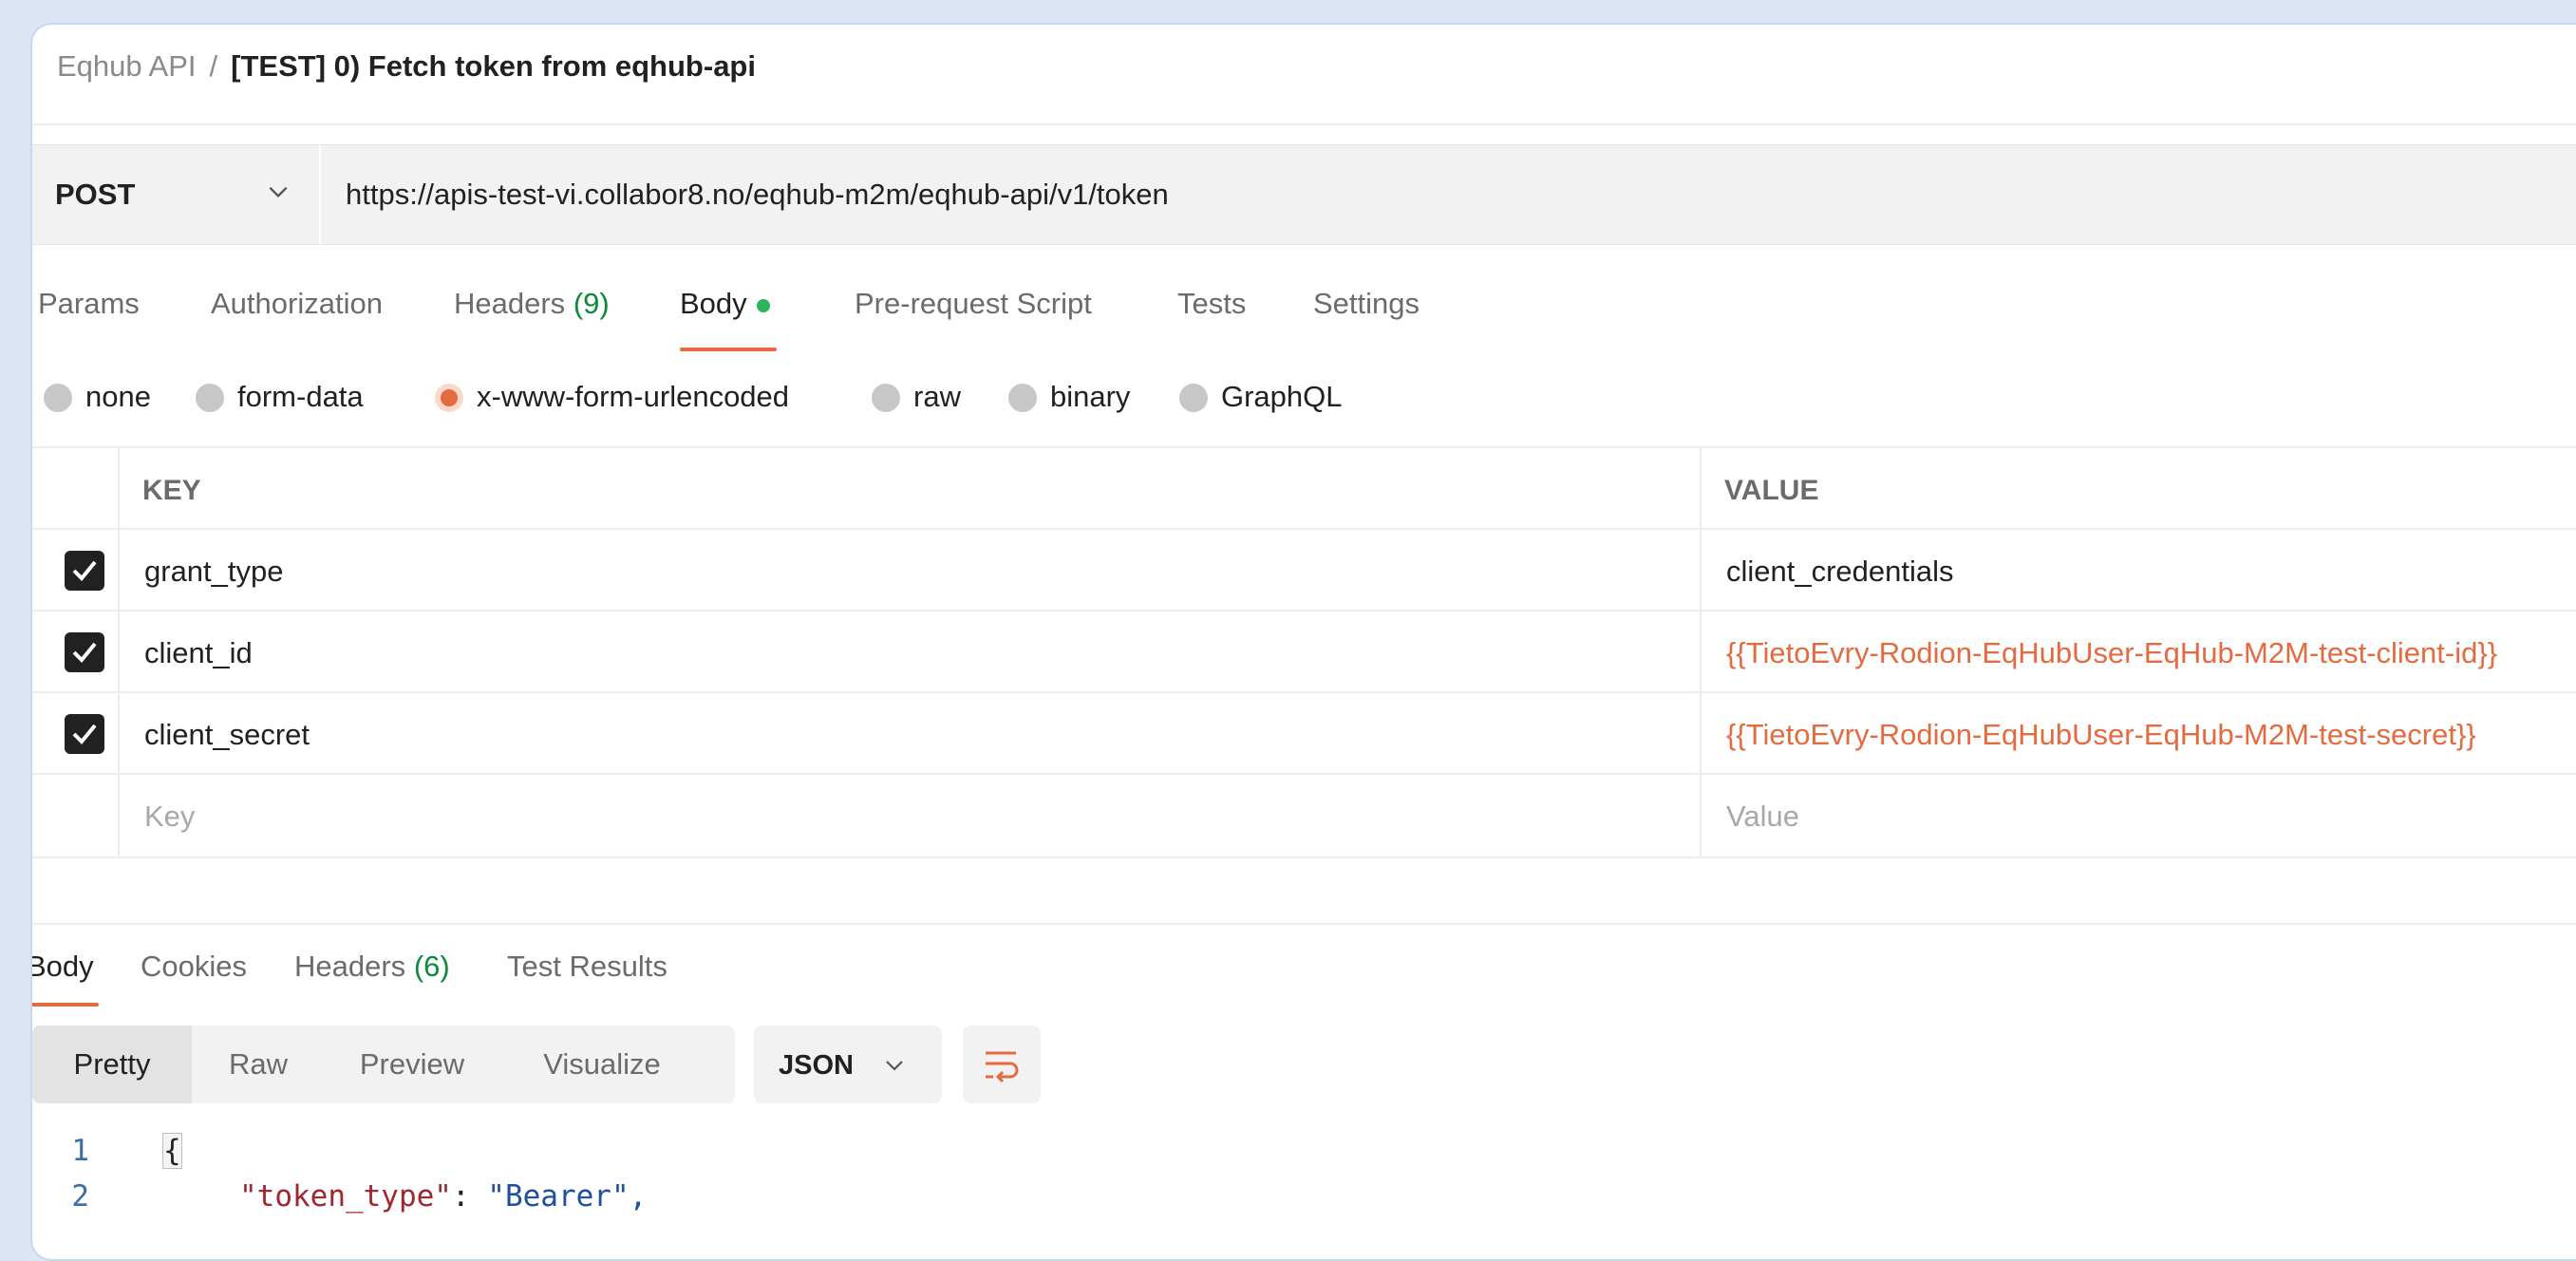  I want to click on view-preview-button: Preview, so click(412, 1065).